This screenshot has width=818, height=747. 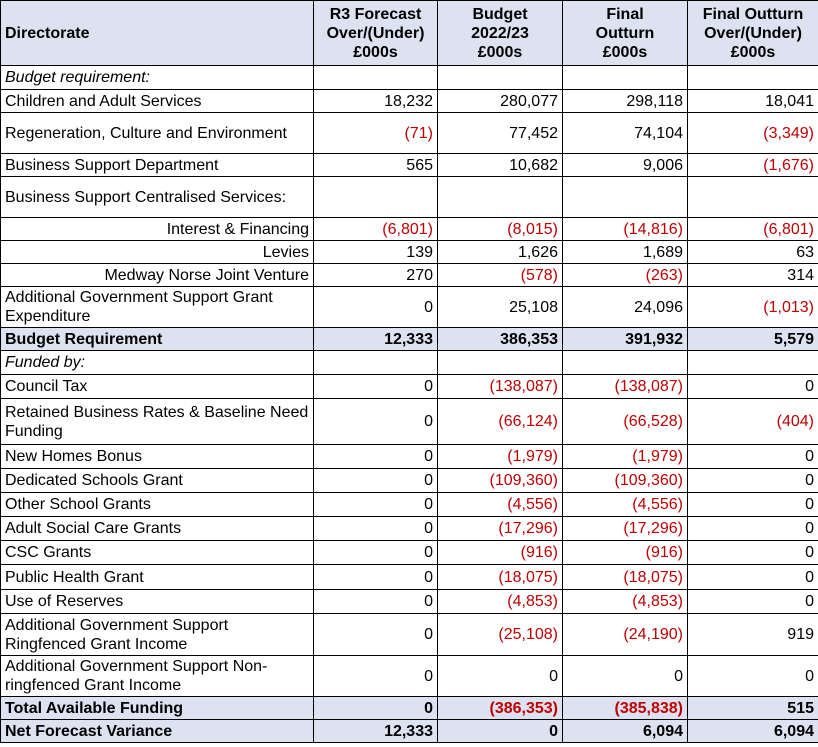 I want to click on row-label: Regeneration, Culture and Environment, so click(x=157, y=133).